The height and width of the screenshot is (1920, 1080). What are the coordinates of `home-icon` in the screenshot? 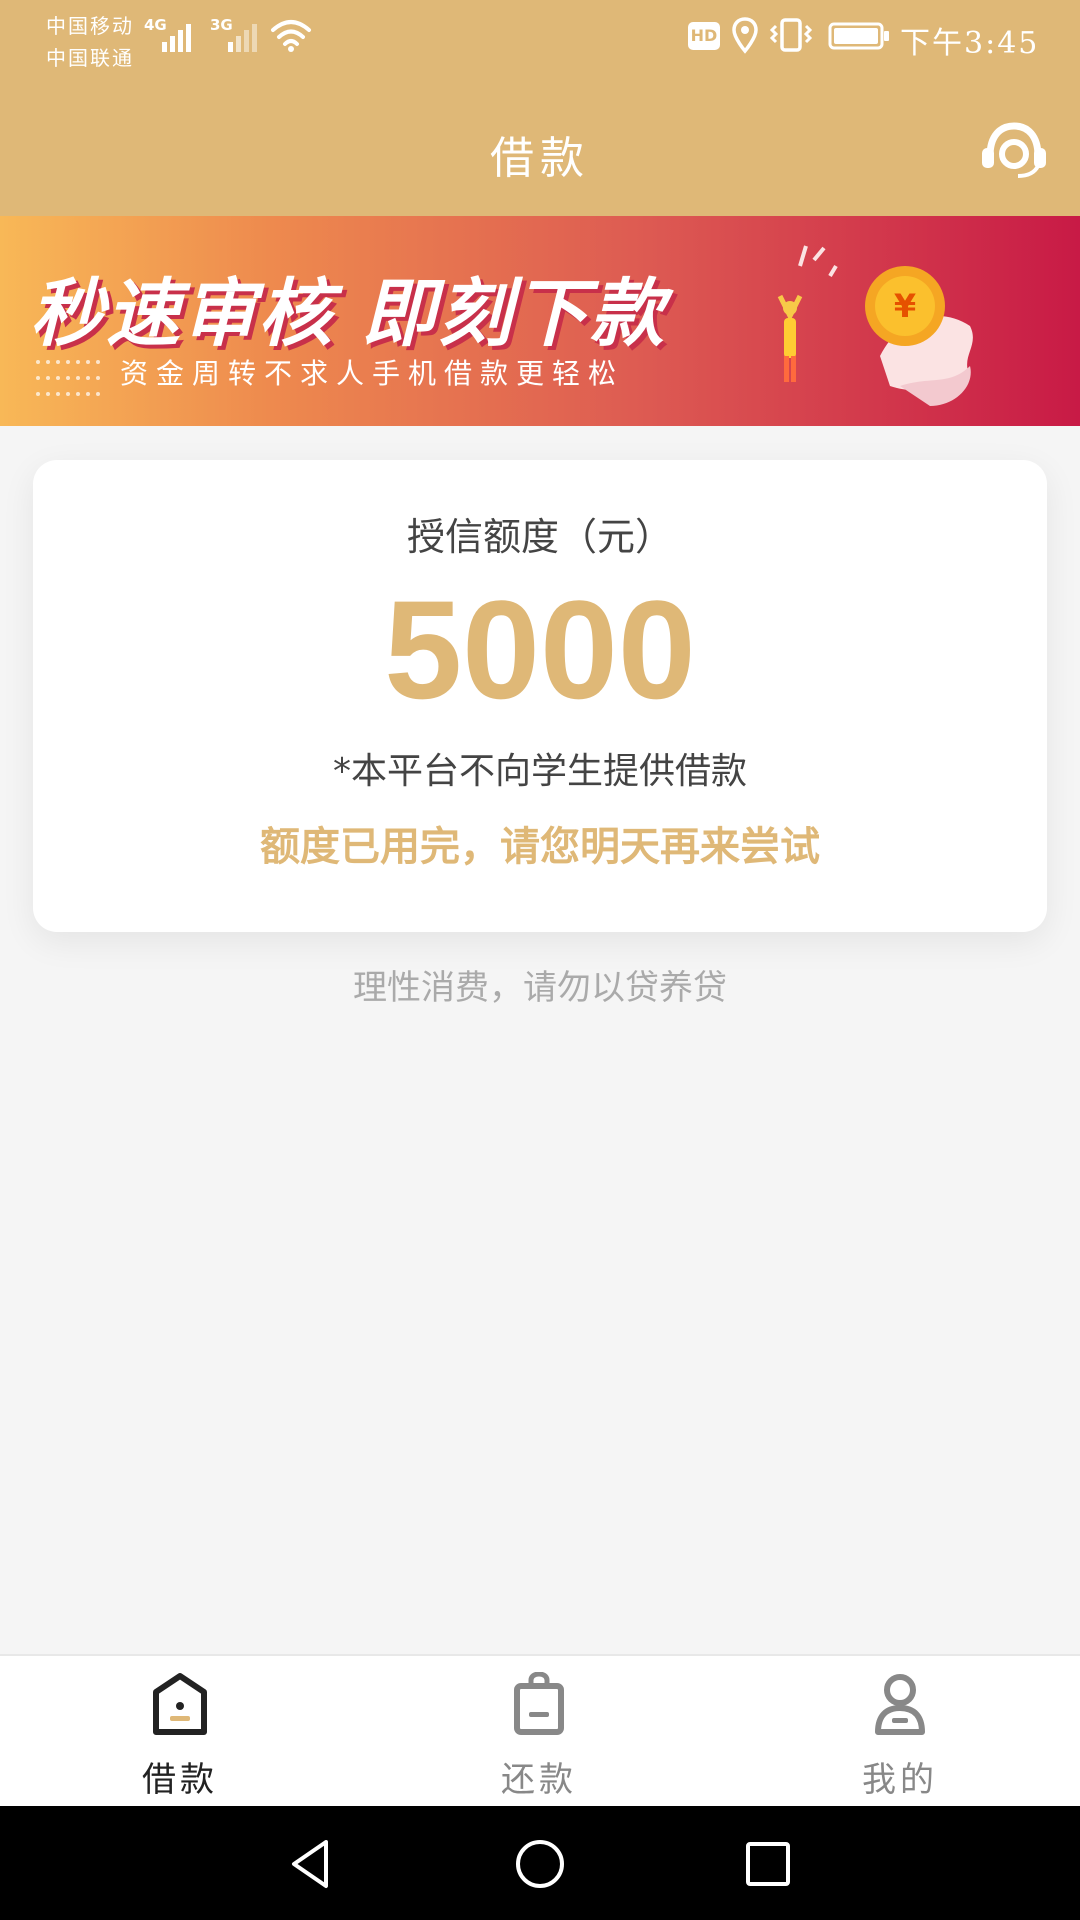 It's located at (180, 1704).